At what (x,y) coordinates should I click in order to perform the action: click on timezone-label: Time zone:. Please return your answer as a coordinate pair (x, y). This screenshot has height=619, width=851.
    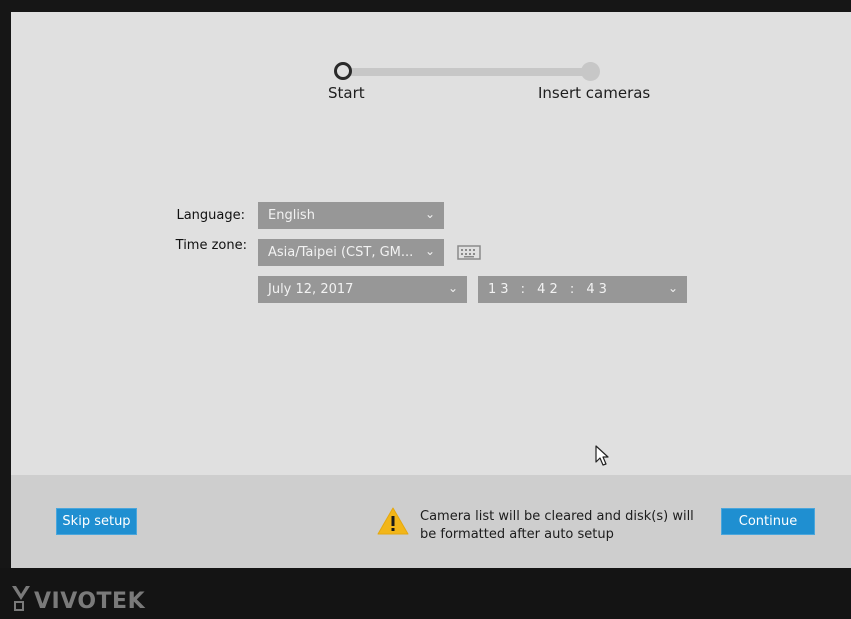
    Looking at the image, I should click on (211, 245).